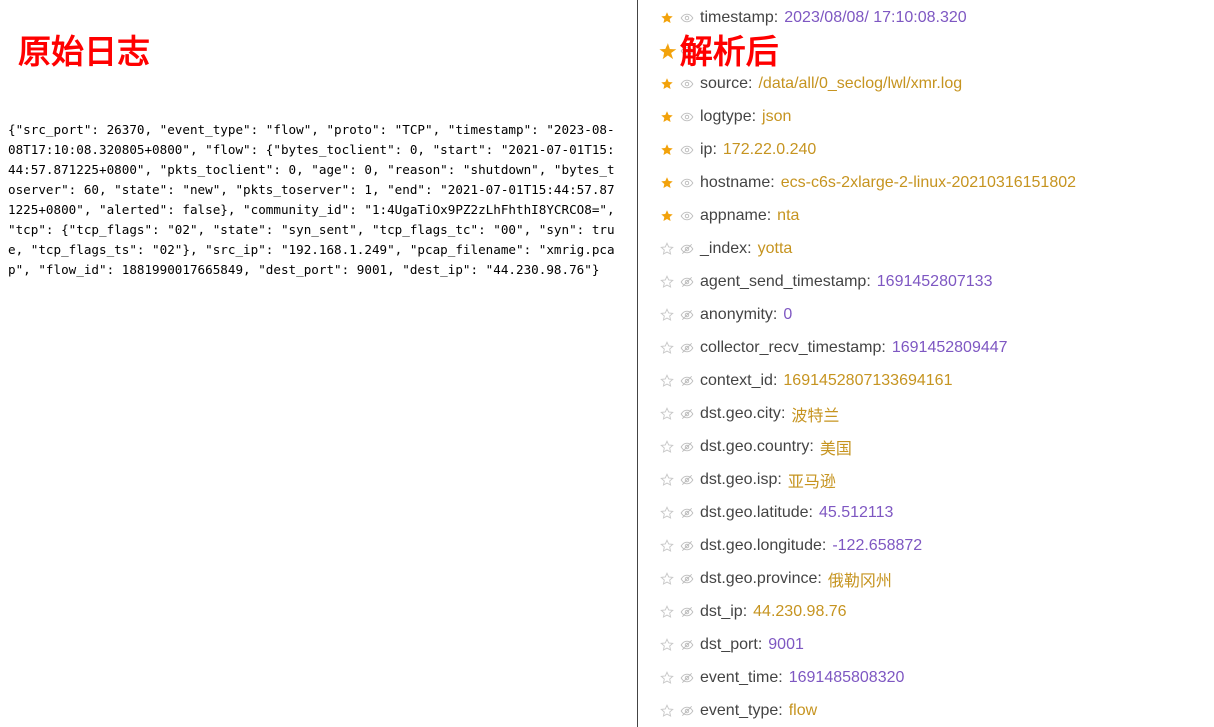 This screenshot has width=1214, height=727. I want to click on field-value: nta, so click(788, 216).